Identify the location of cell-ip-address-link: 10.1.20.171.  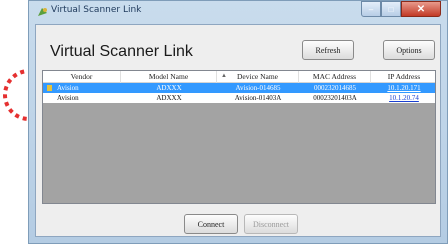
(403, 88).